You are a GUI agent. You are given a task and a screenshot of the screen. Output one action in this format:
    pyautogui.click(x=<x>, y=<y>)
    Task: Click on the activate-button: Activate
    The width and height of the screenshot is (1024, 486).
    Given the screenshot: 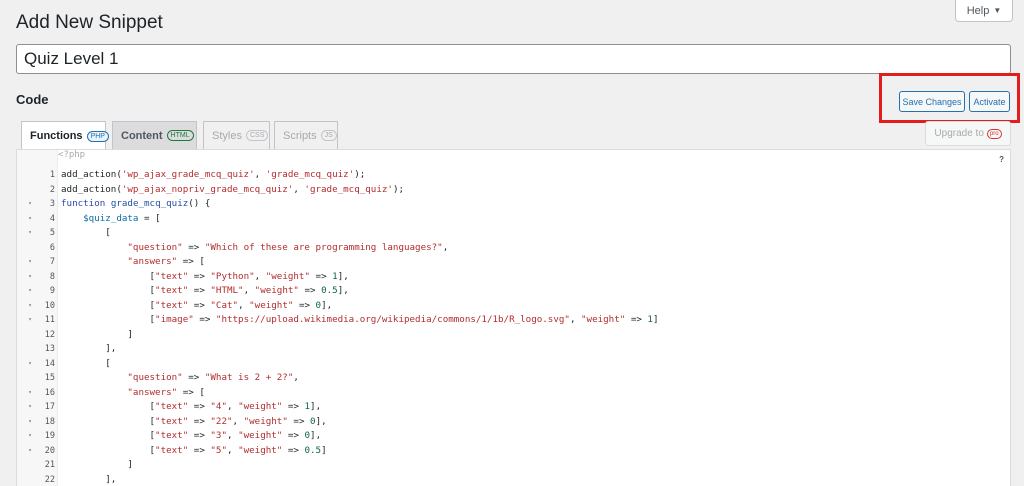 What is the action you would take?
    pyautogui.click(x=989, y=101)
    